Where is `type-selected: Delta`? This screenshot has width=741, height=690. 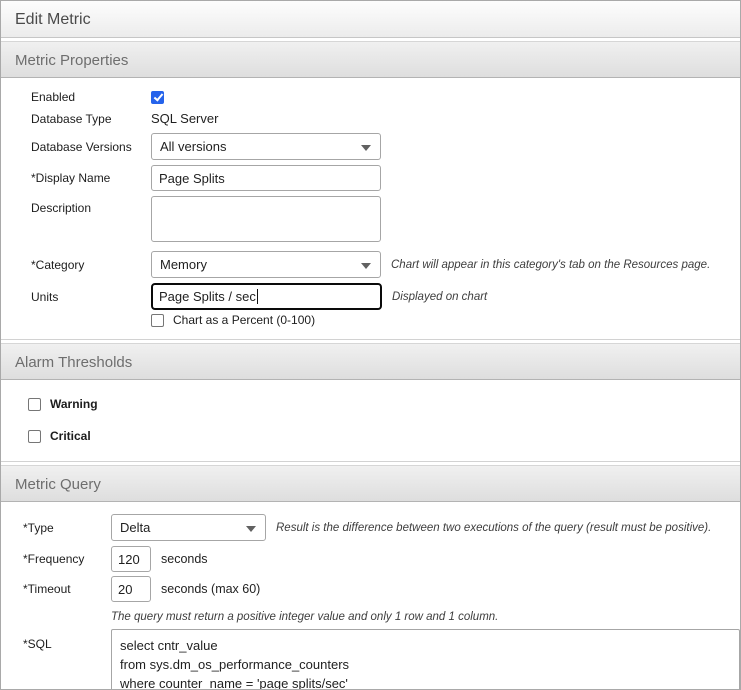
type-selected: Delta is located at coordinates (135, 527).